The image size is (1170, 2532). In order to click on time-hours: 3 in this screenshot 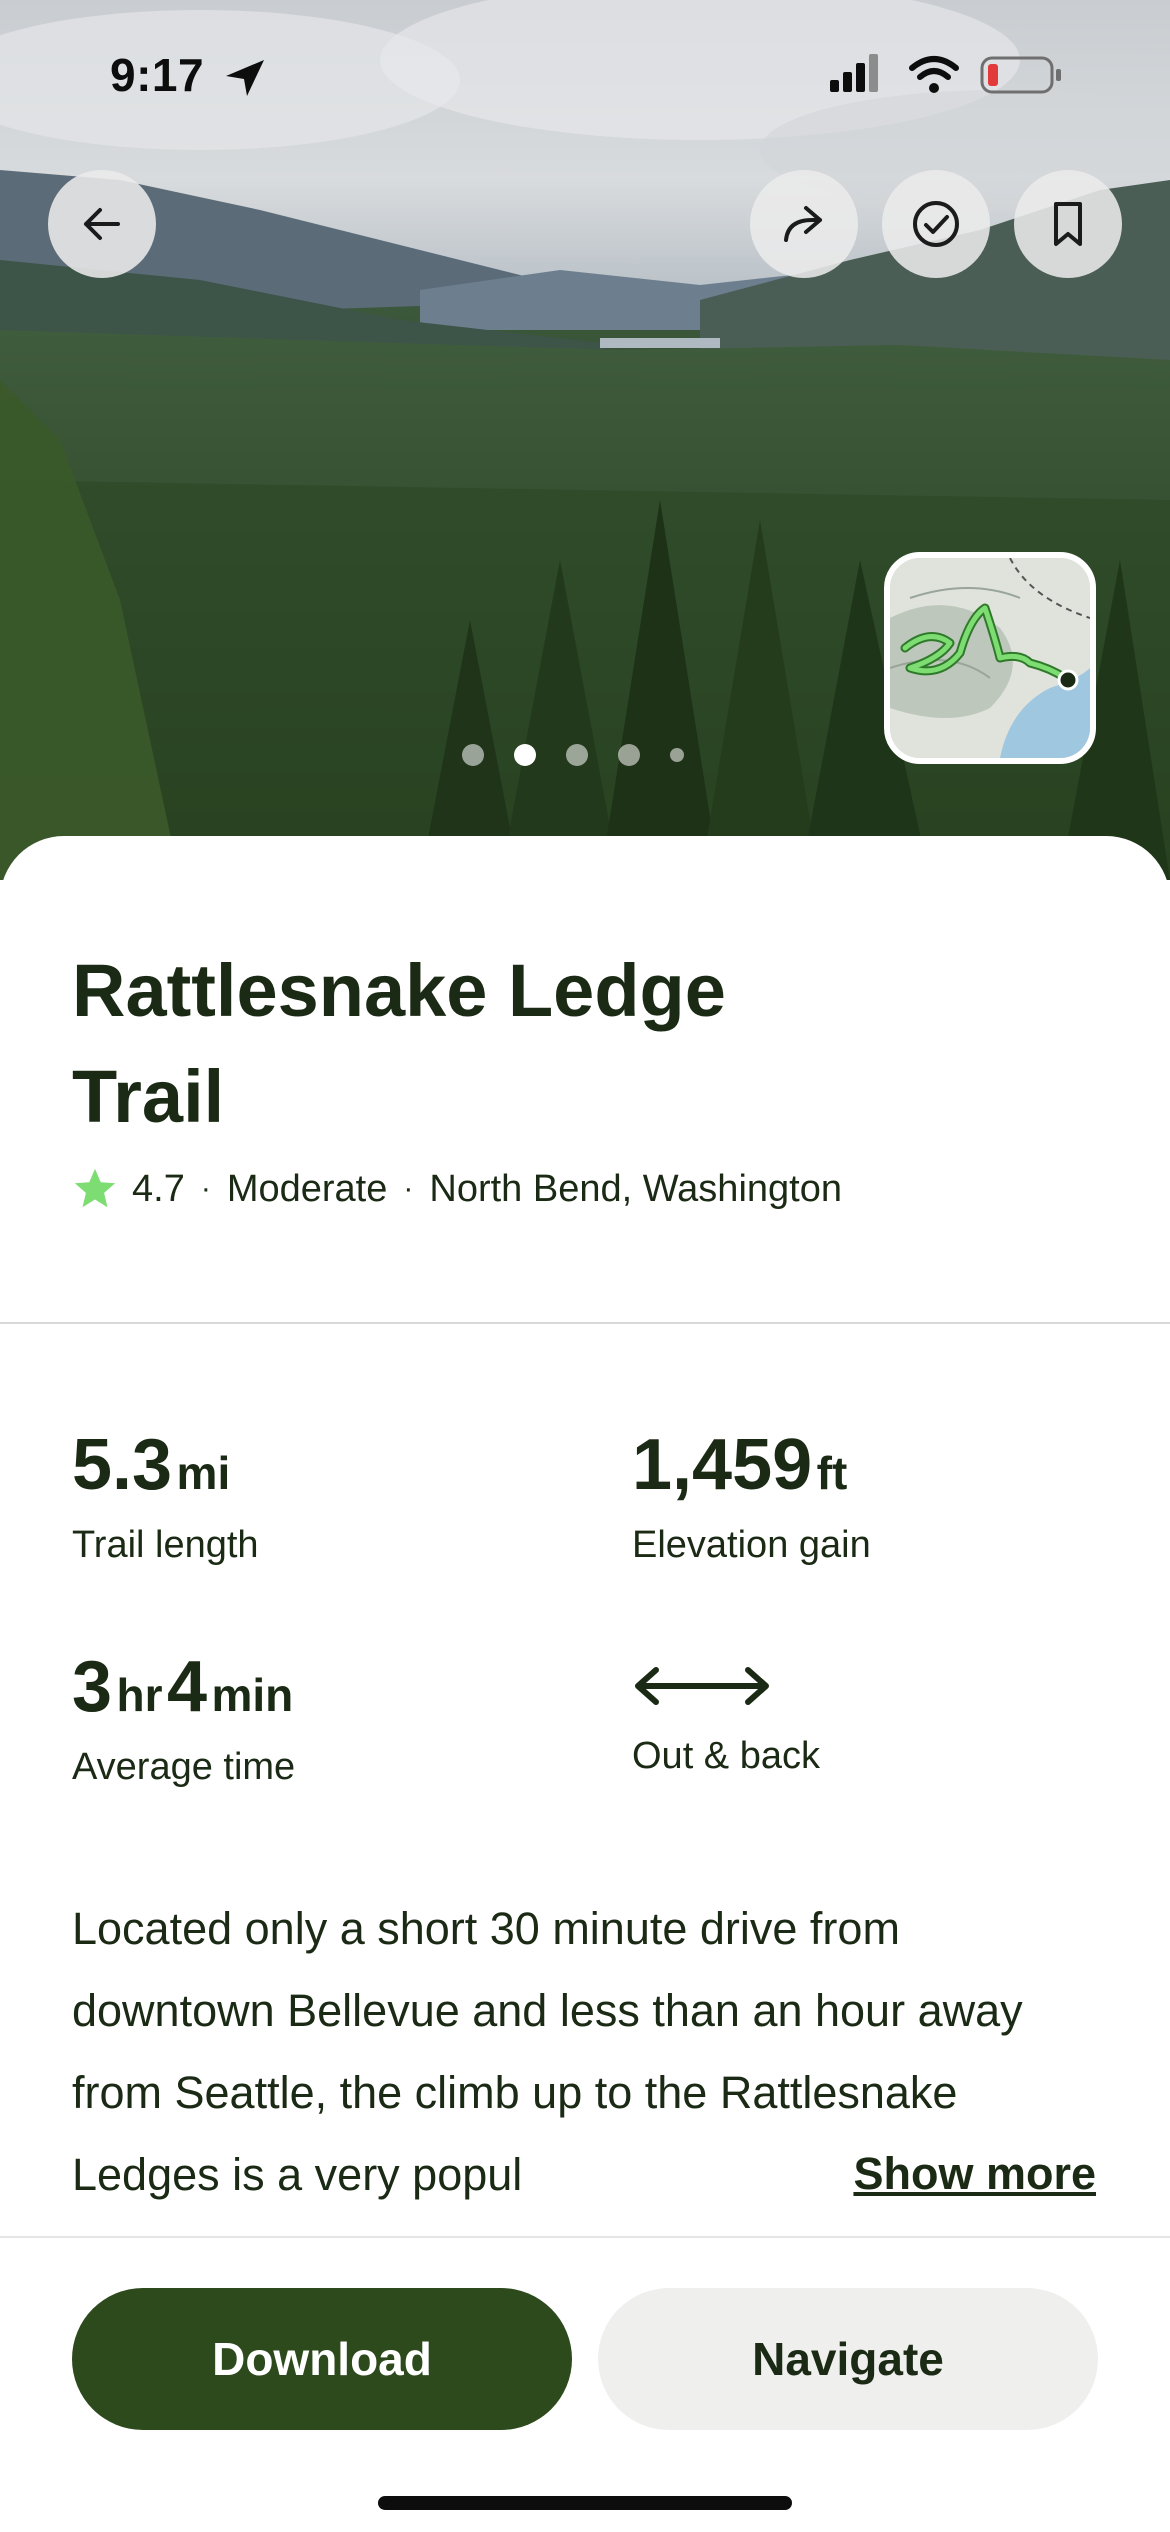, I will do `click(92, 1687)`.